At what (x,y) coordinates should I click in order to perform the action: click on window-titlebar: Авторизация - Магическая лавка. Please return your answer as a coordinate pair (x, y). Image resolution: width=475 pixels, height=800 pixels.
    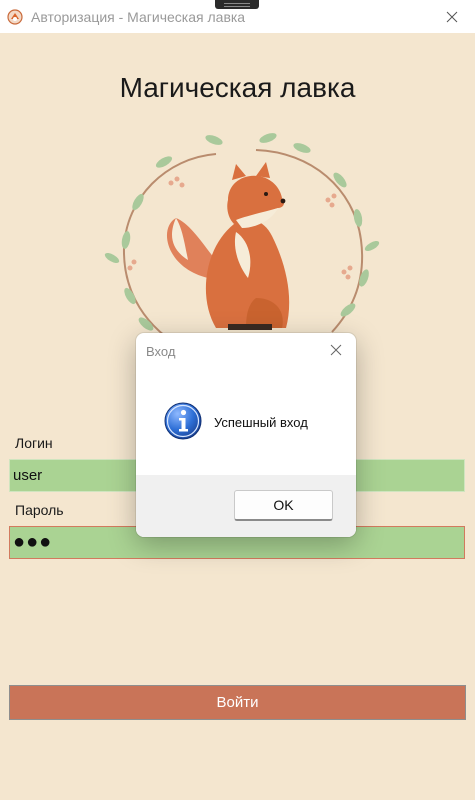
    Looking at the image, I should click on (237, 16).